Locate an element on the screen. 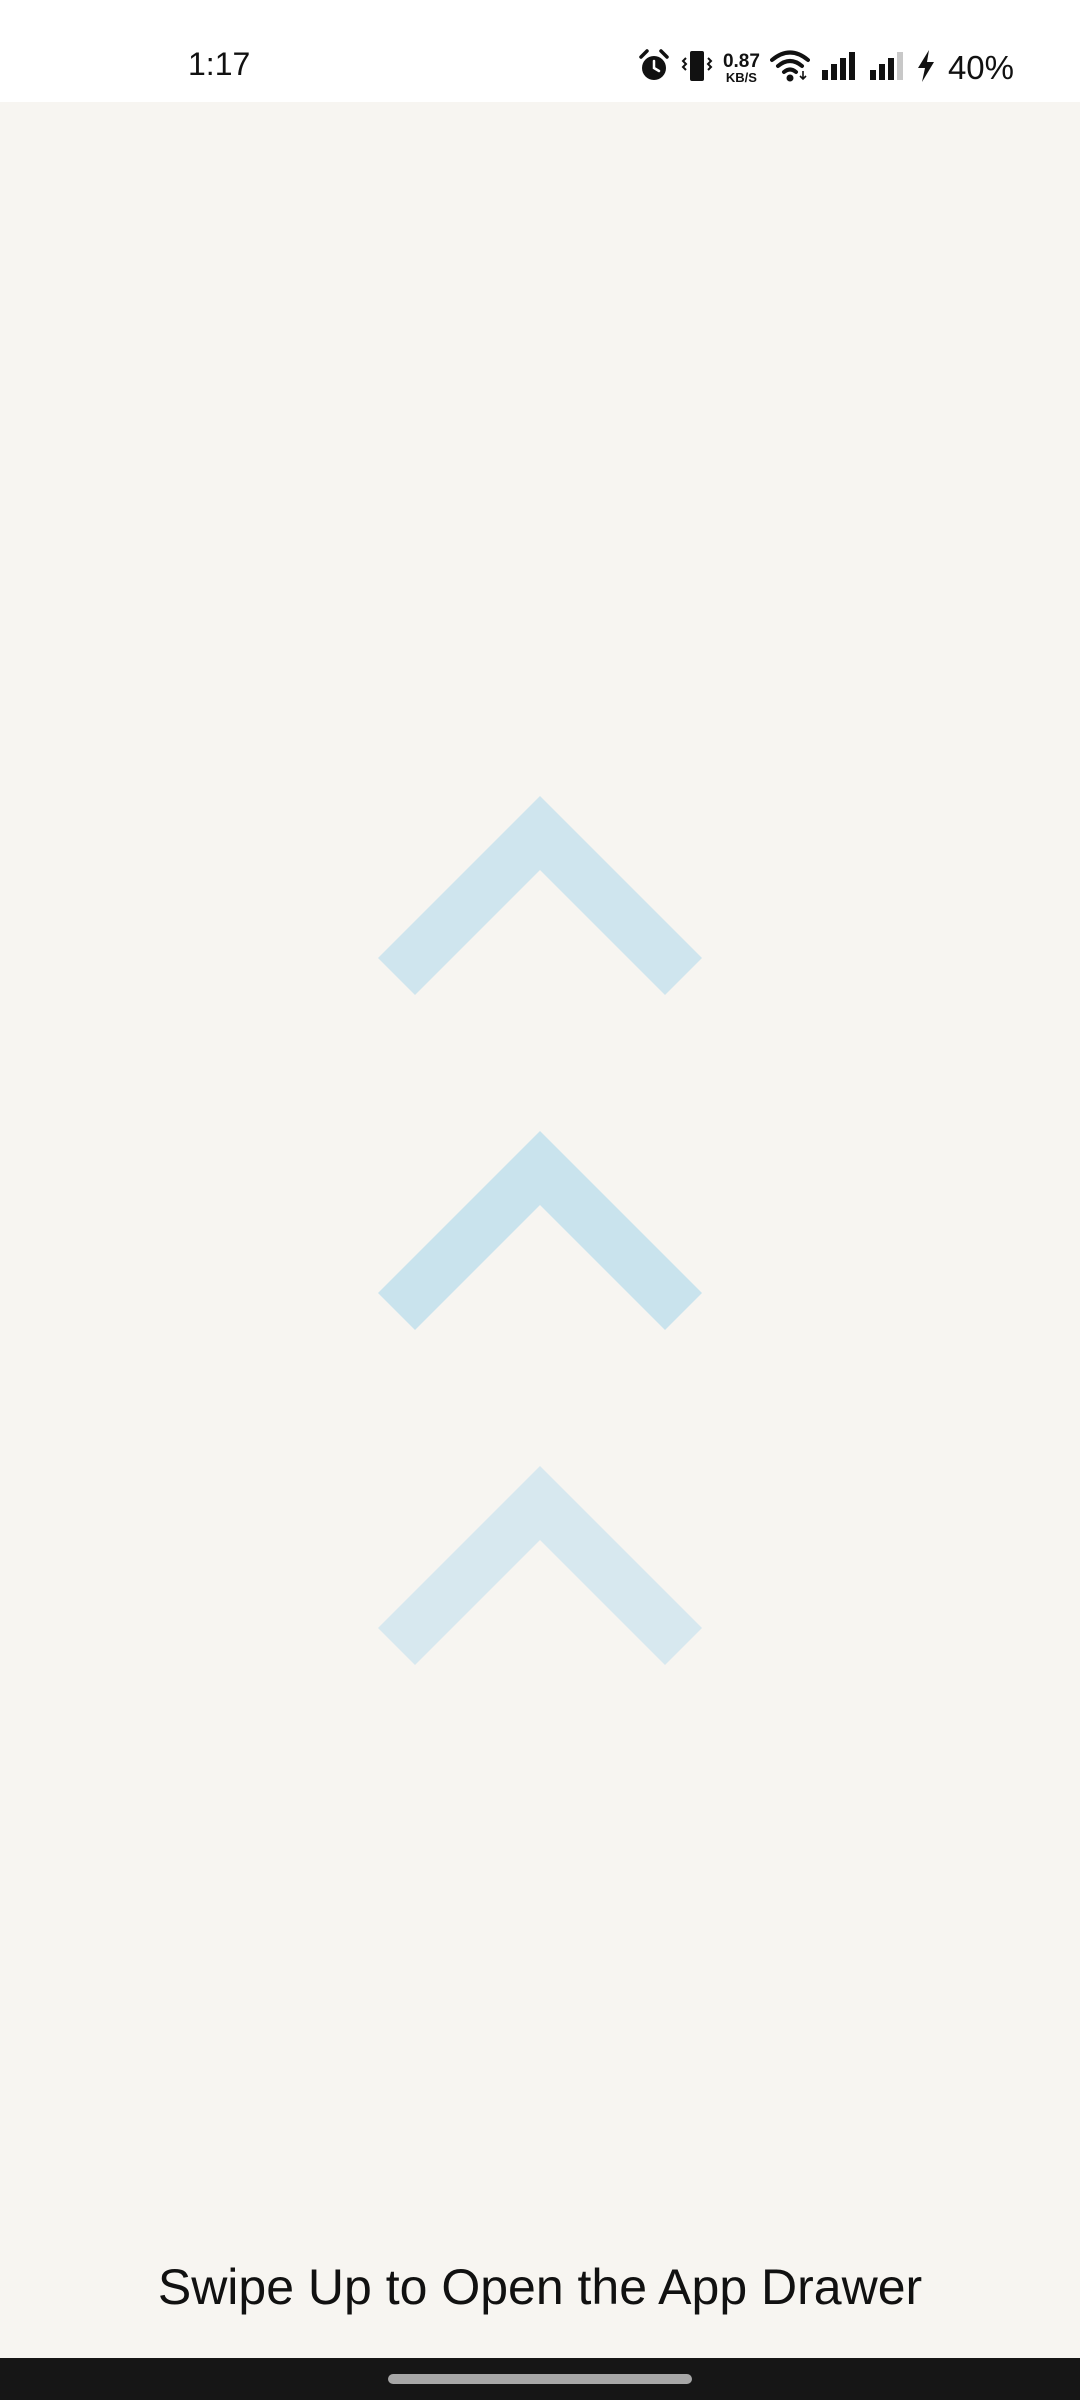  battery-percent: 40% is located at coordinates (980, 67).